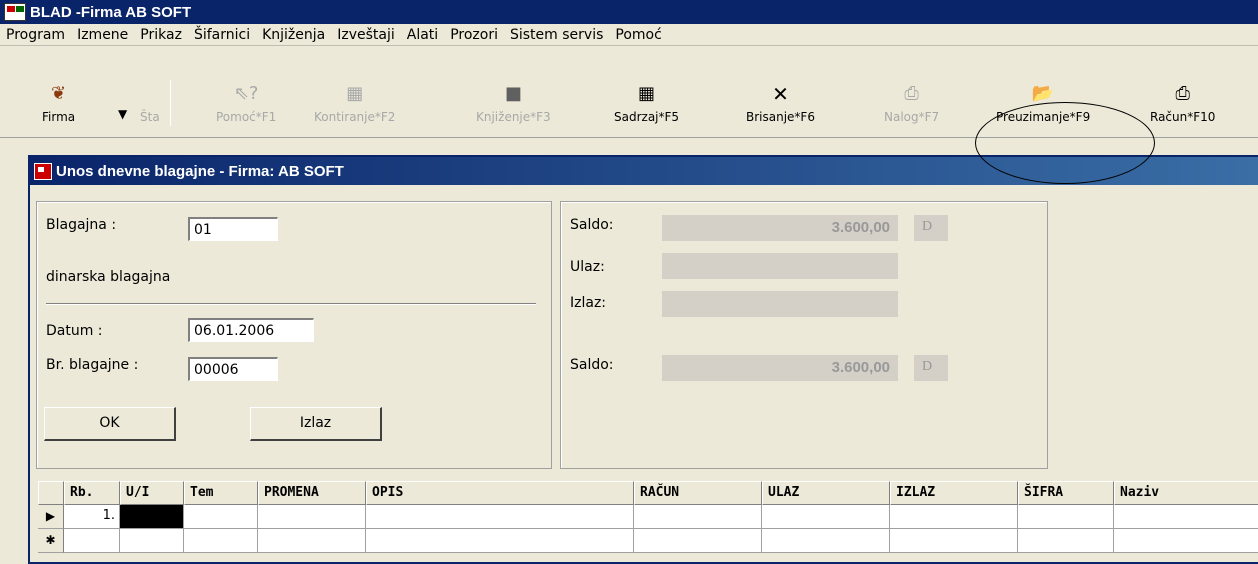 This screenshot has width=1258, height=564. Describe the element at coordinates (59, 93) in the screenshot. I see `firma-icon: ❦` at that location.